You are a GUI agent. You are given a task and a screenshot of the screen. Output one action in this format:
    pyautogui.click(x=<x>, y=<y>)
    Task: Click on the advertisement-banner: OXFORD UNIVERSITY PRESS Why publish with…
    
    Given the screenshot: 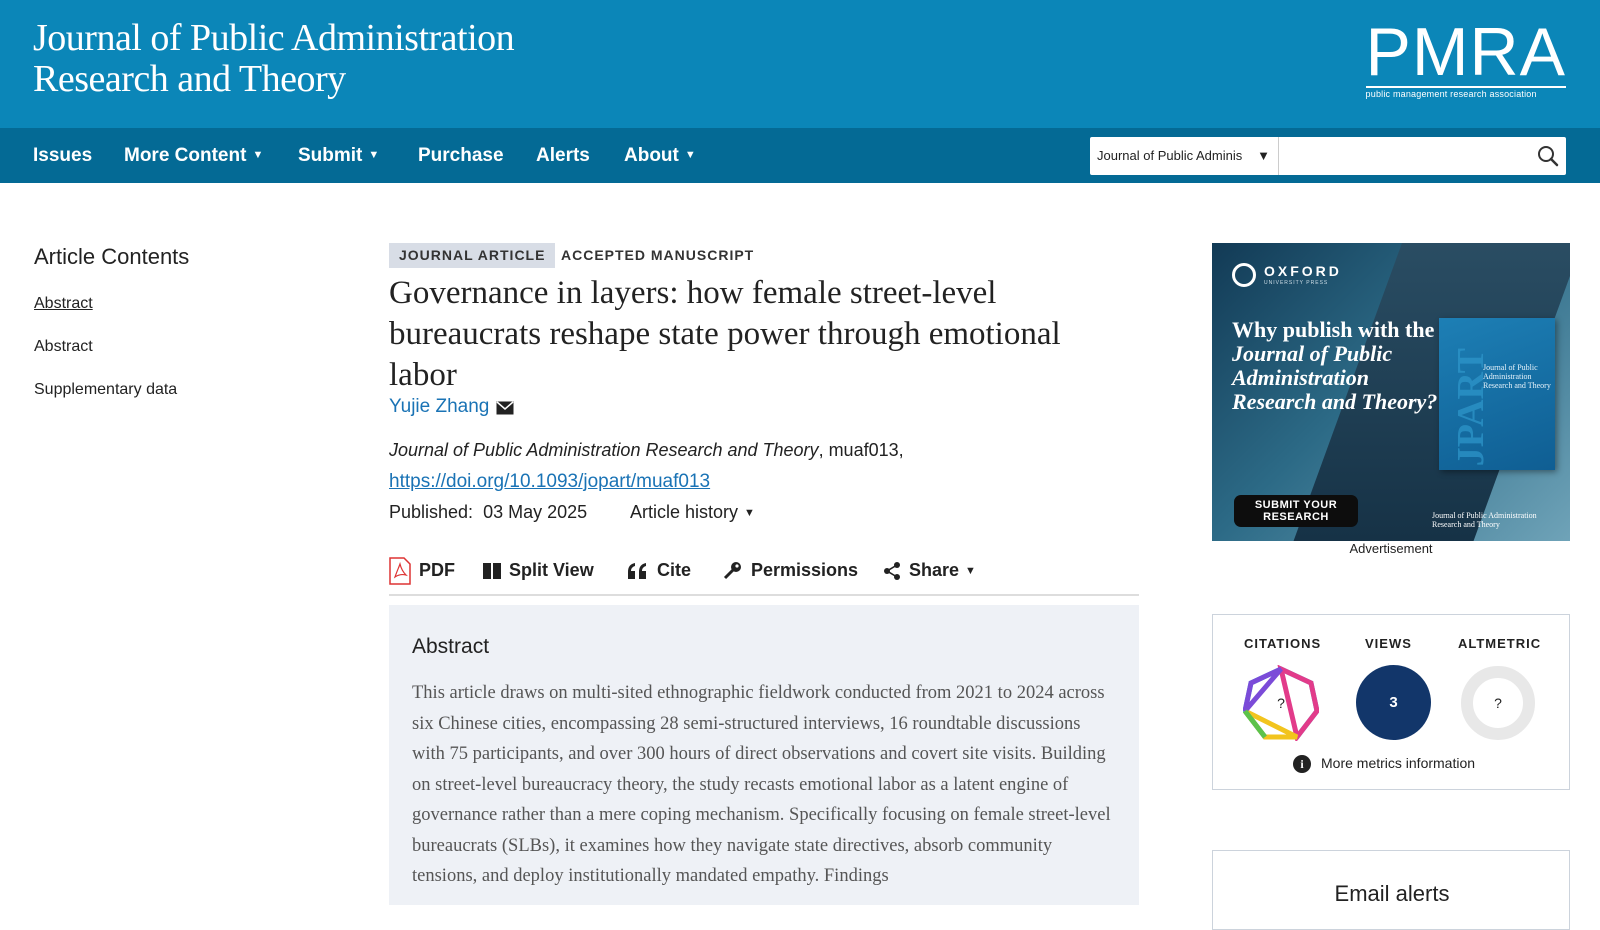 What is the action you would take?
    pyautogui.click(x=1391, y=392)
    